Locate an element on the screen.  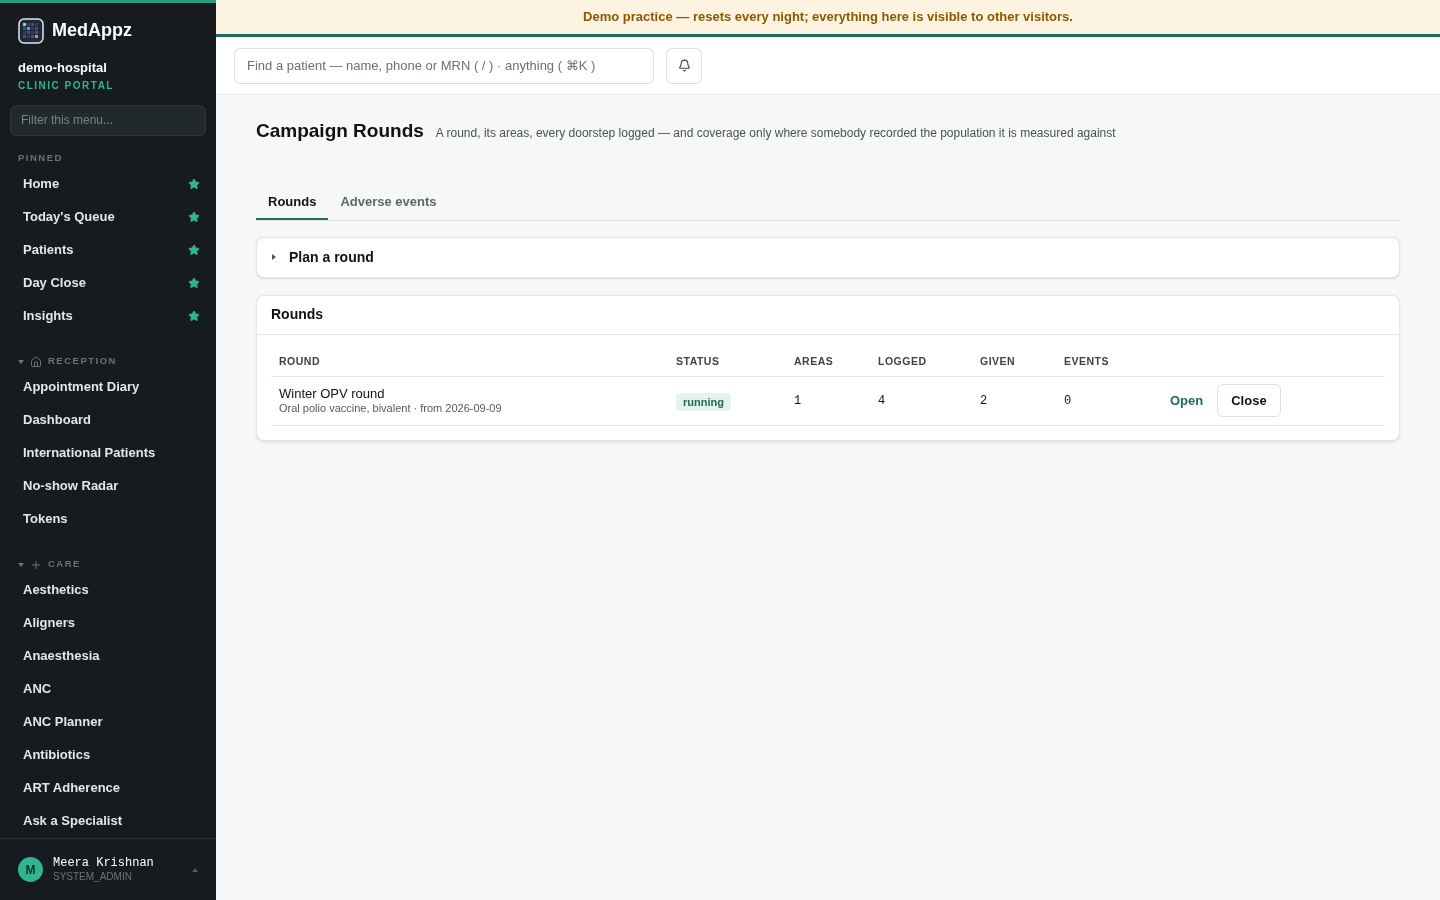
round-name: Winter OPV round is located at coordinates (332, 393).